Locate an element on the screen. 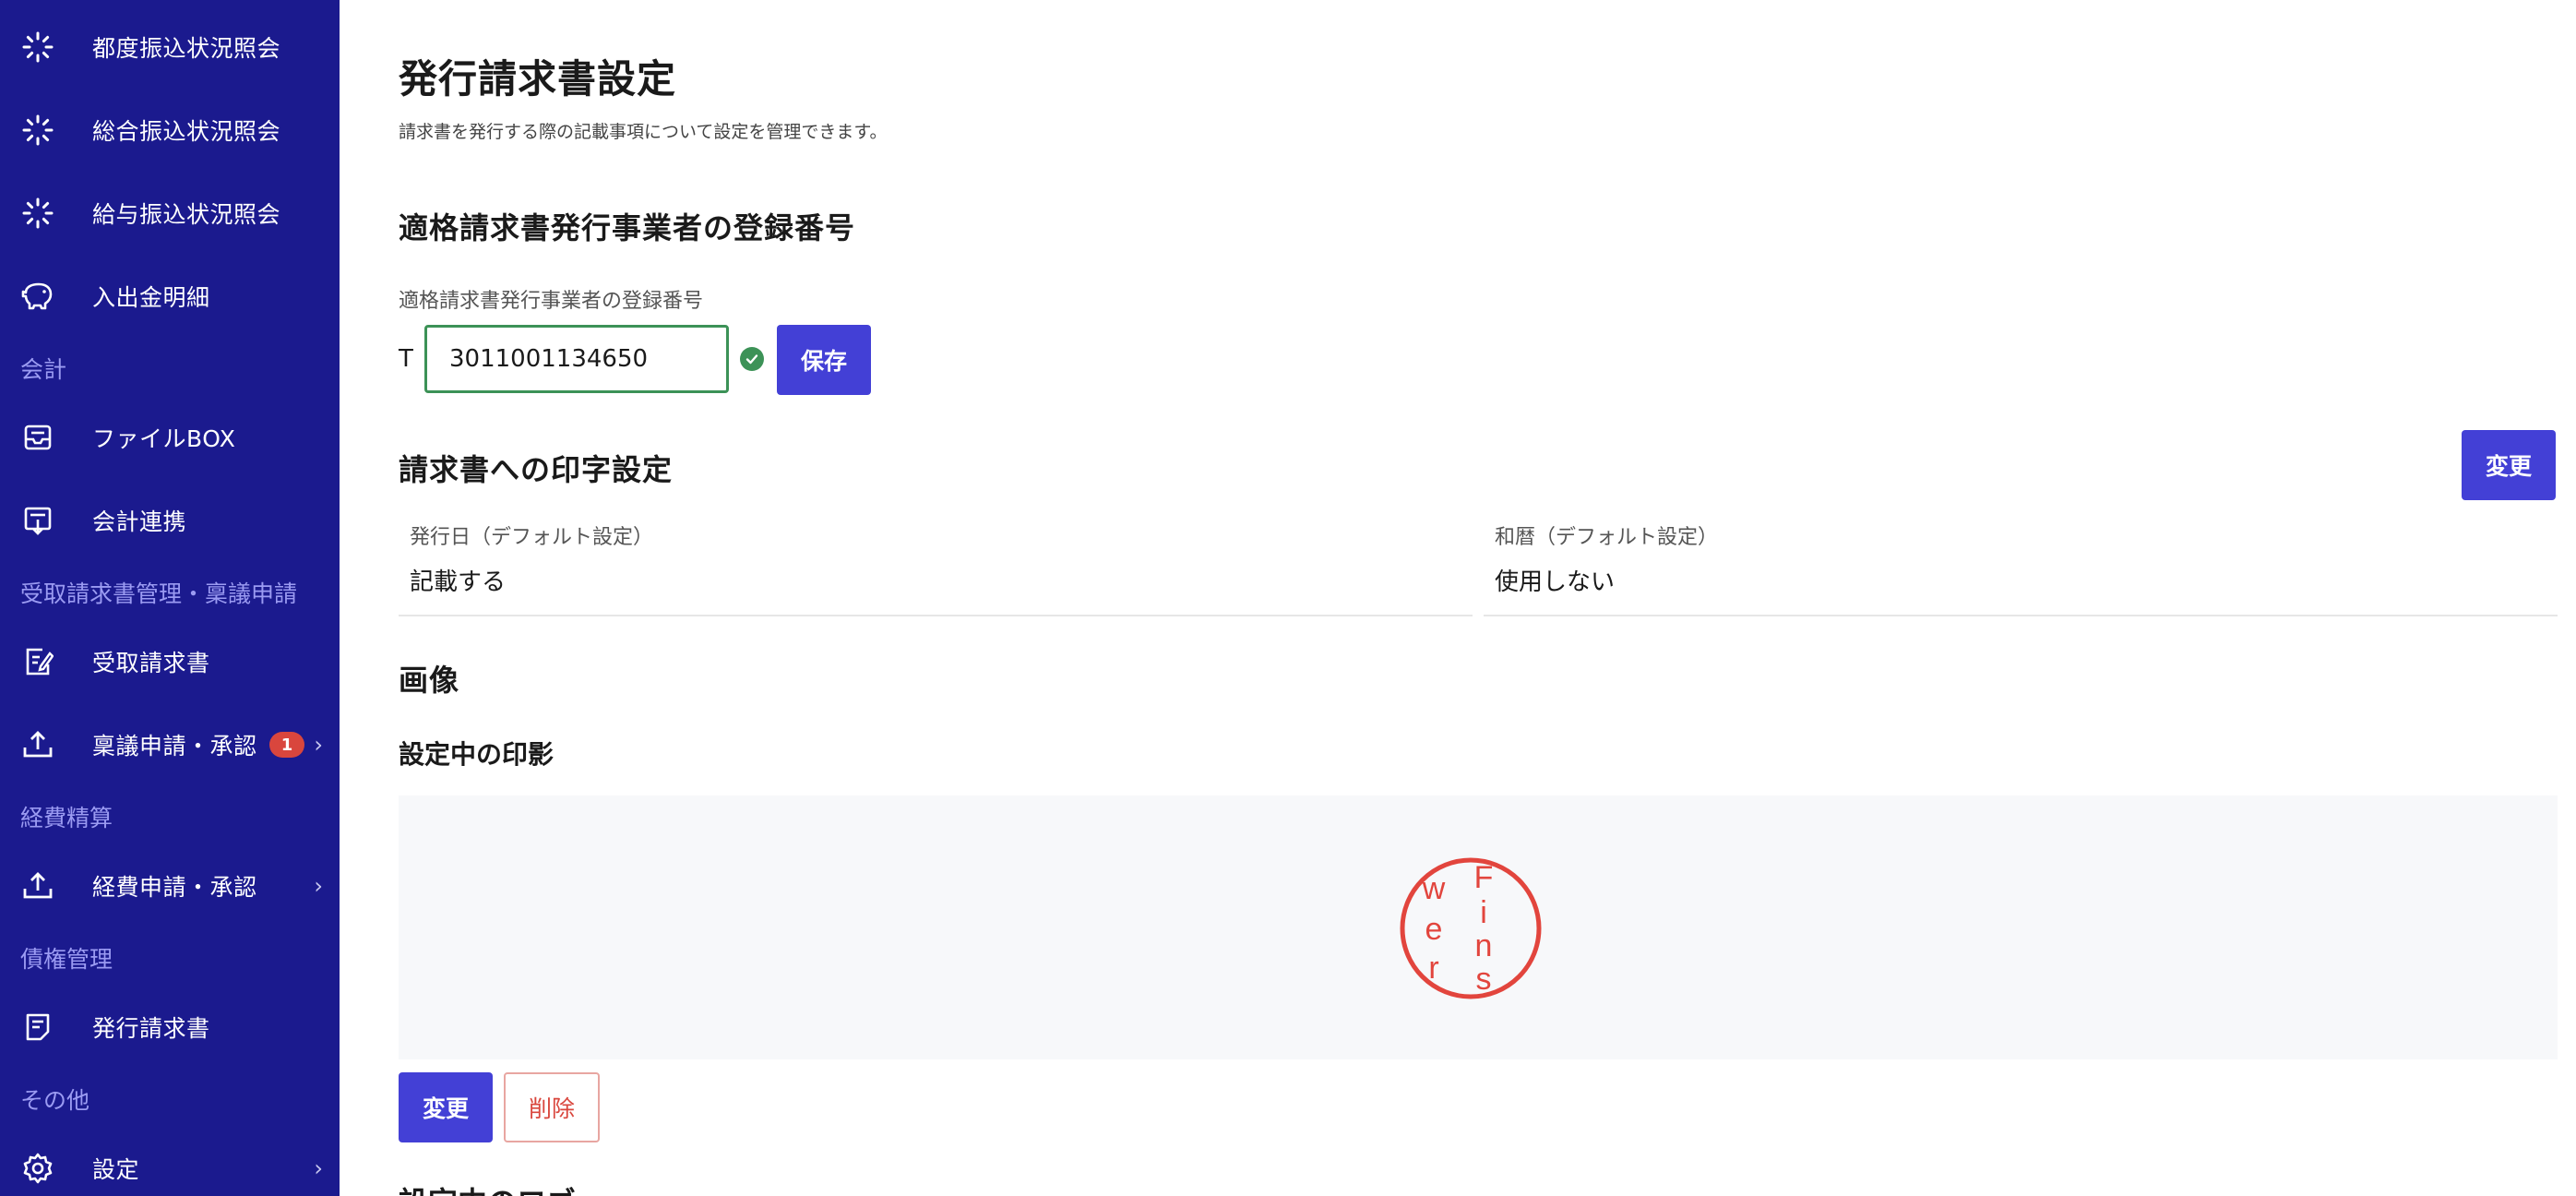 Image resolution: width=2576 pixels, height=1196 pixels. sidebar-item-label: ファイルBOX is located at coordinates (164, 438).